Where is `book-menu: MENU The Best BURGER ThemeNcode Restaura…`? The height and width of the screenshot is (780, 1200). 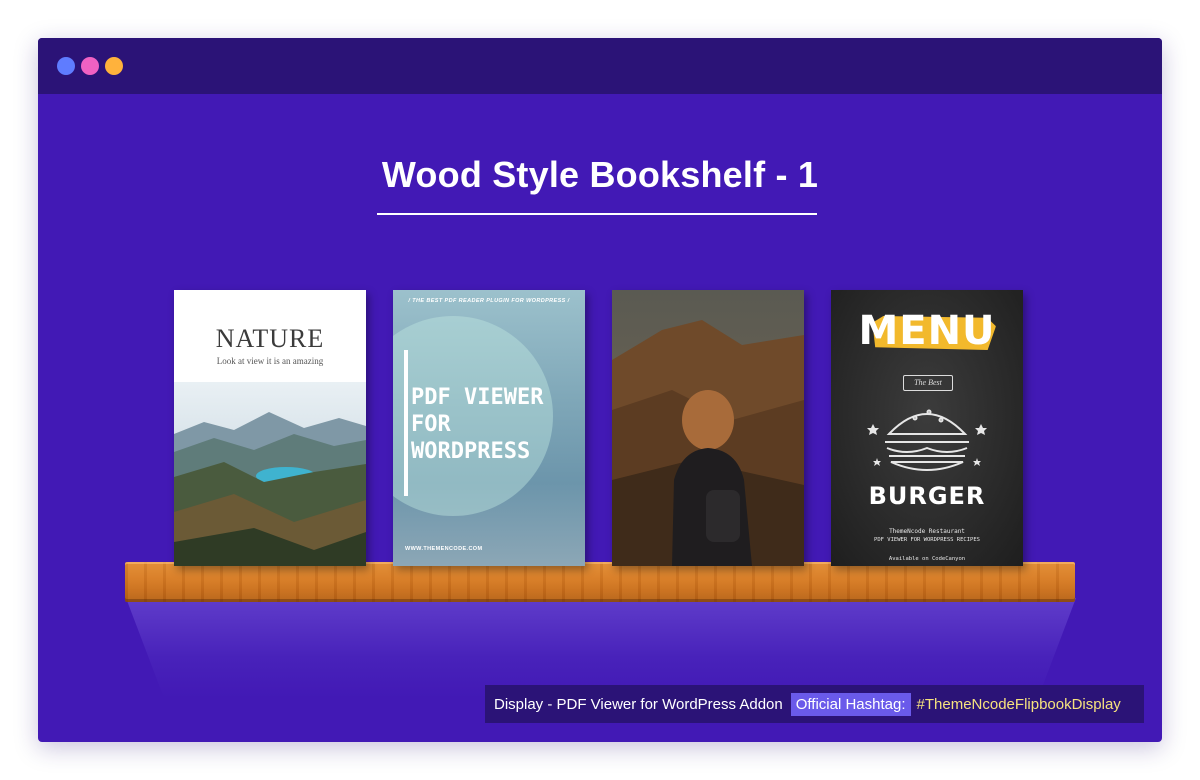
book-menu: MENU The Best BURGER ThemeNcode Restaura… is located at coordinates (927, 428).